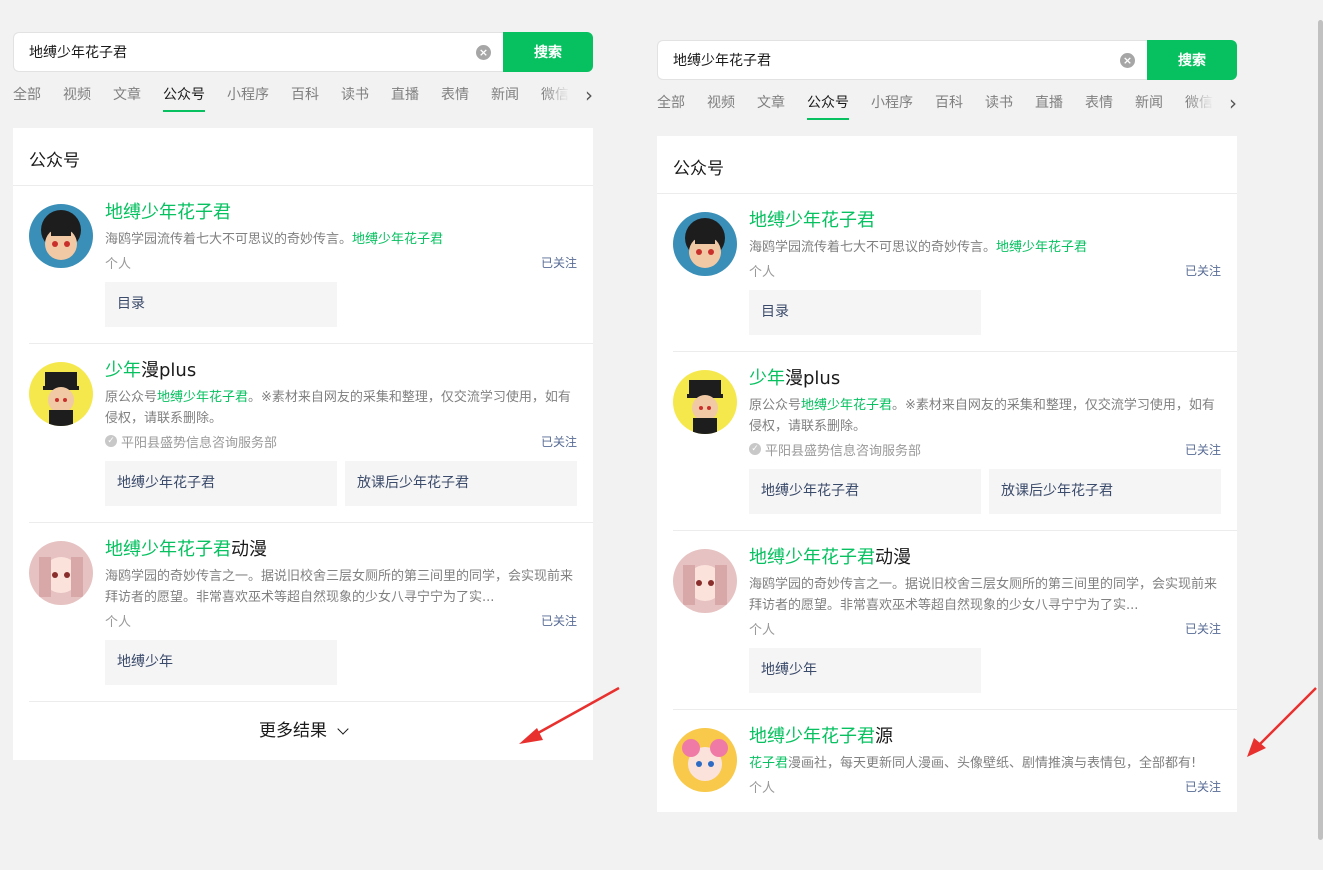 The height and width of the screenshot is (870, 1323). Describe the element at coordinates (303, 731) in the screenshot. I see `more-results-button: 更多结果` at that location.